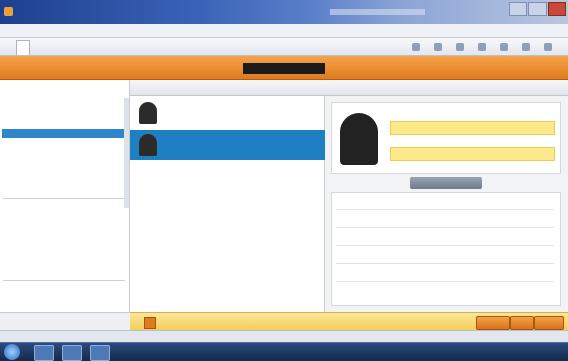  Describe the element at coordinates (349, 321) in the screenshot. I see `notification-bar` at that location.